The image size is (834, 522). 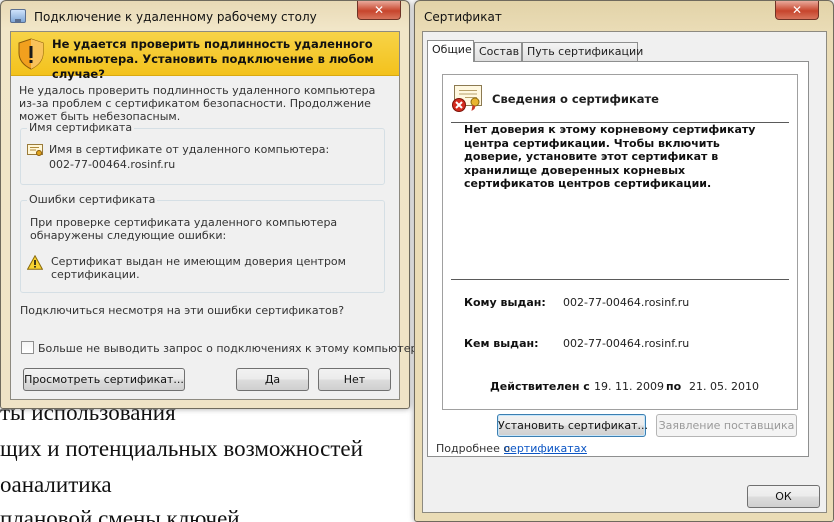 What do you see at coordinates (724, 386) in the screenshot?
I see `valid-to-value: 21. 05. 2010` at bounding box center [724, 386].